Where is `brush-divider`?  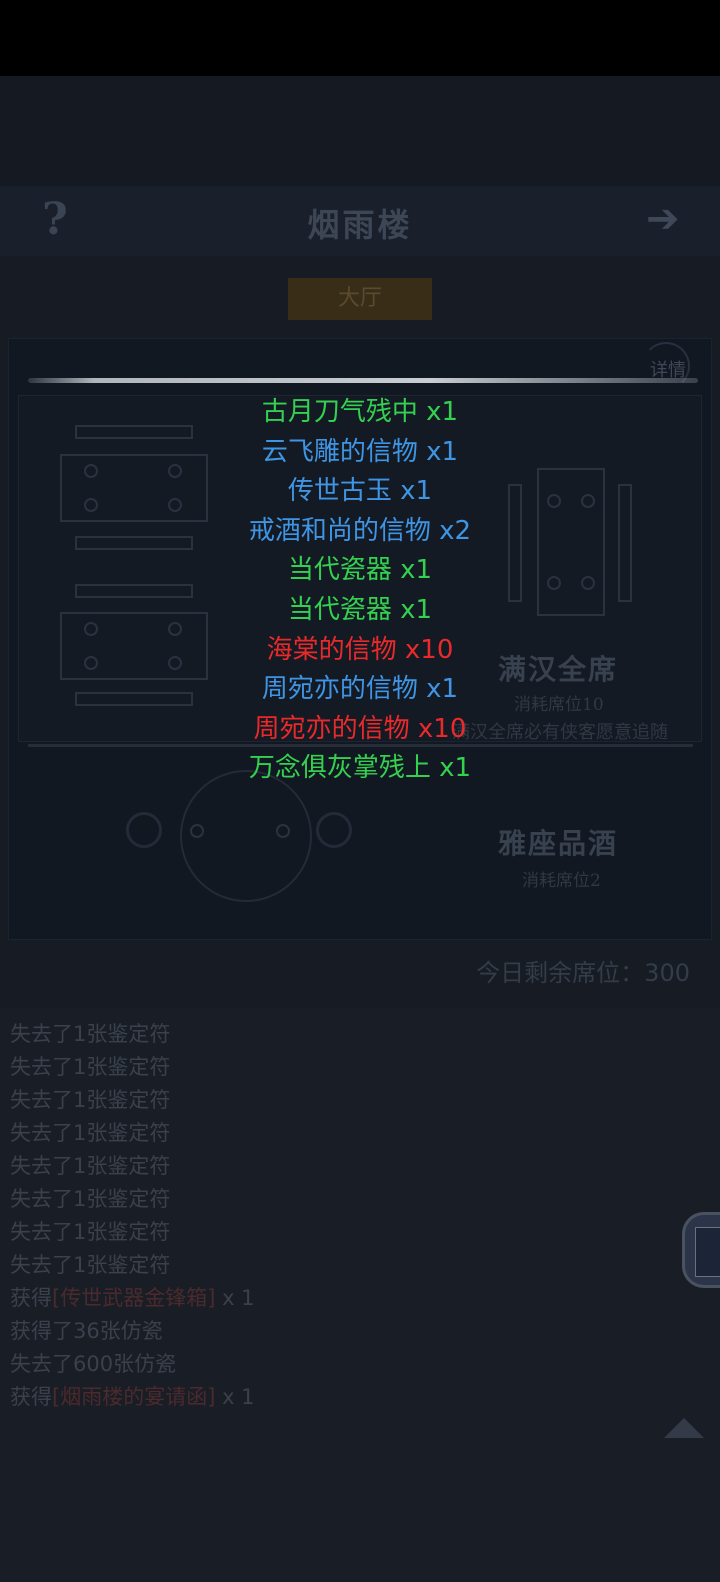 brush-divider is located at coordinates (363, 380).